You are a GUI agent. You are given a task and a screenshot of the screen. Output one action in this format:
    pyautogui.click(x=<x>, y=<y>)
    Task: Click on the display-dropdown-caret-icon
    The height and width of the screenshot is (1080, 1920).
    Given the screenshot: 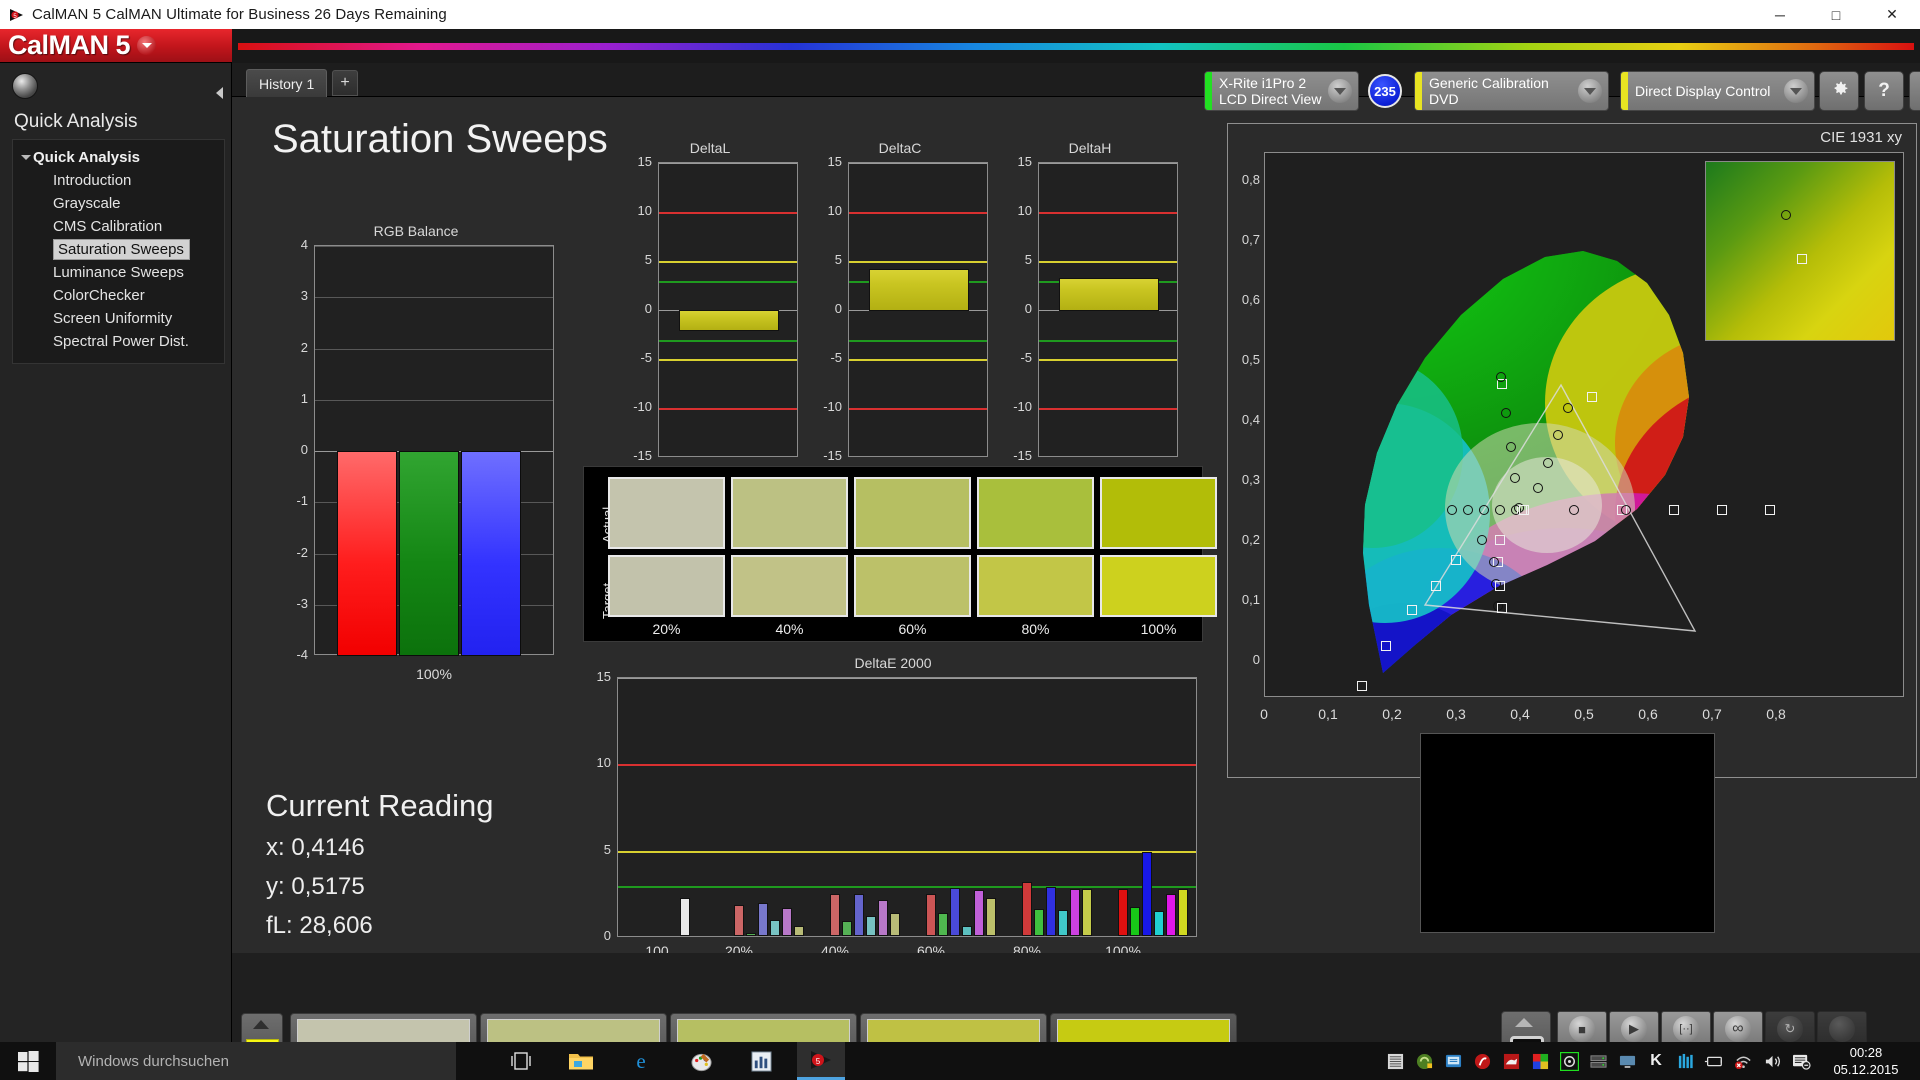 What is the action you would take?
    pyautogui.click(x=1796, y=91)
    